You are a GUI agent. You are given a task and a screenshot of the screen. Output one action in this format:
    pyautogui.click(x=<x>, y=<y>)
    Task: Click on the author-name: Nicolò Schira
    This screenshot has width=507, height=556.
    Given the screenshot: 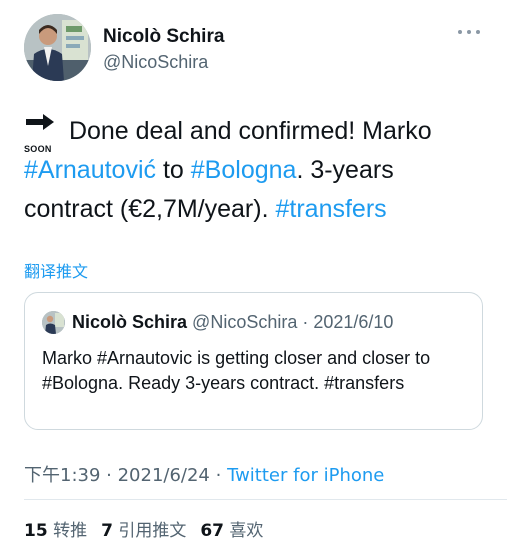 What is the action you would take?
    pyautogui.click(x=163, y=37)
    